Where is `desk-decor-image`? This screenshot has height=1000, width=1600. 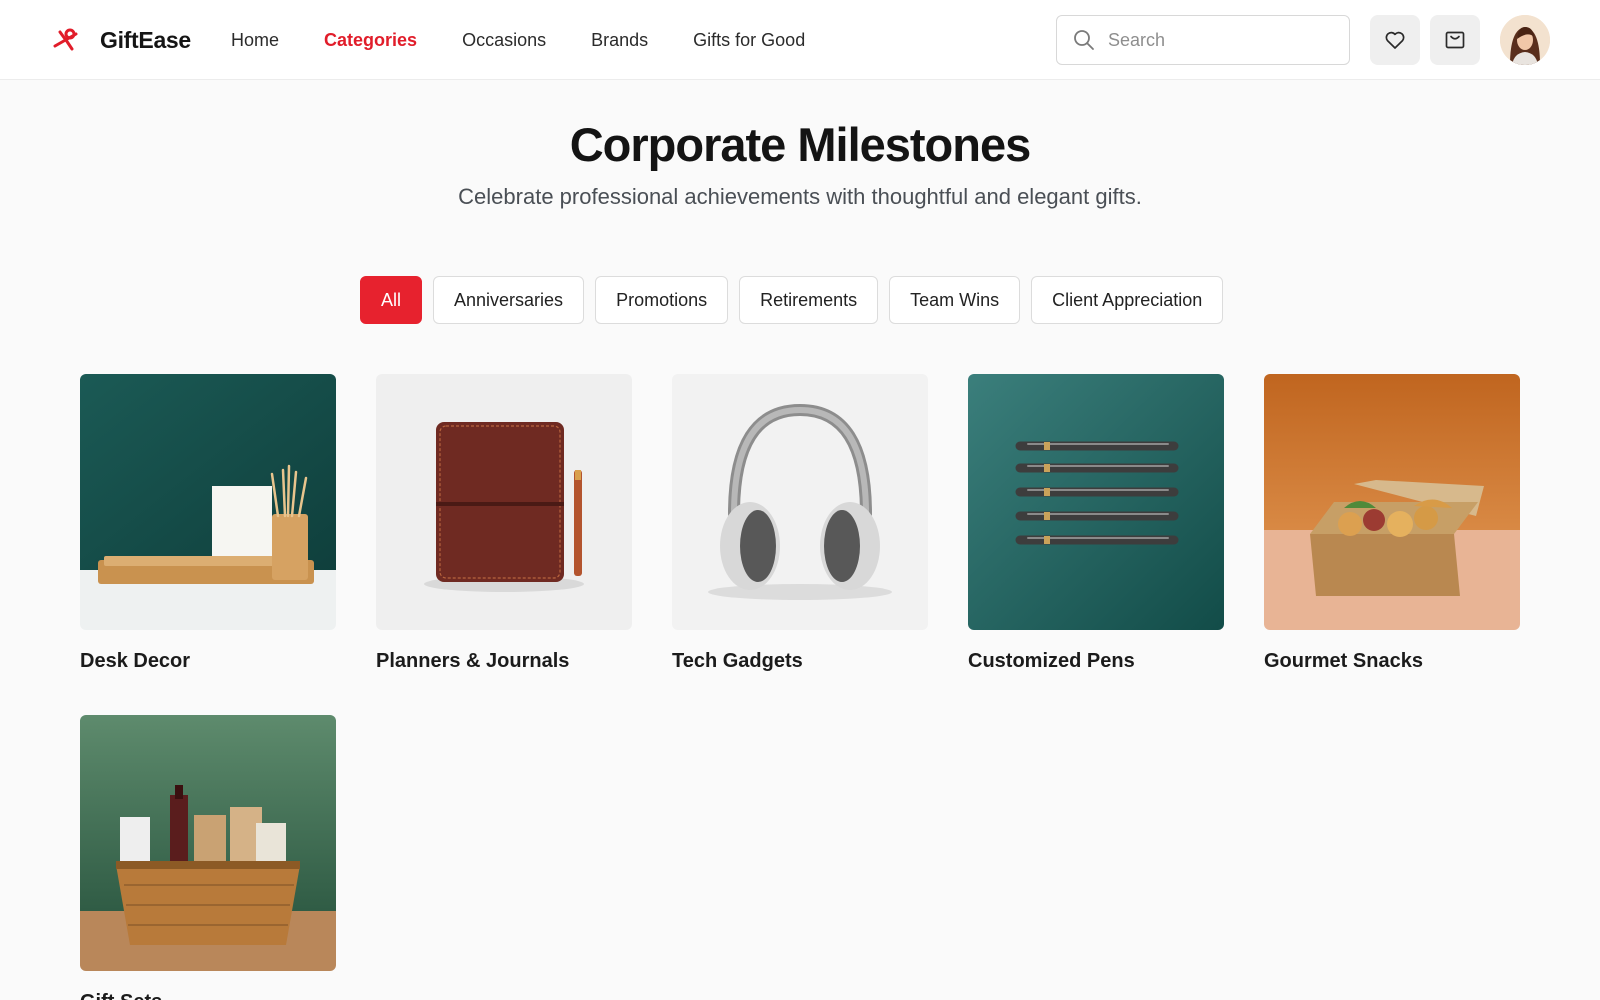 desk-decor-image is located at coordinates (208, 502).